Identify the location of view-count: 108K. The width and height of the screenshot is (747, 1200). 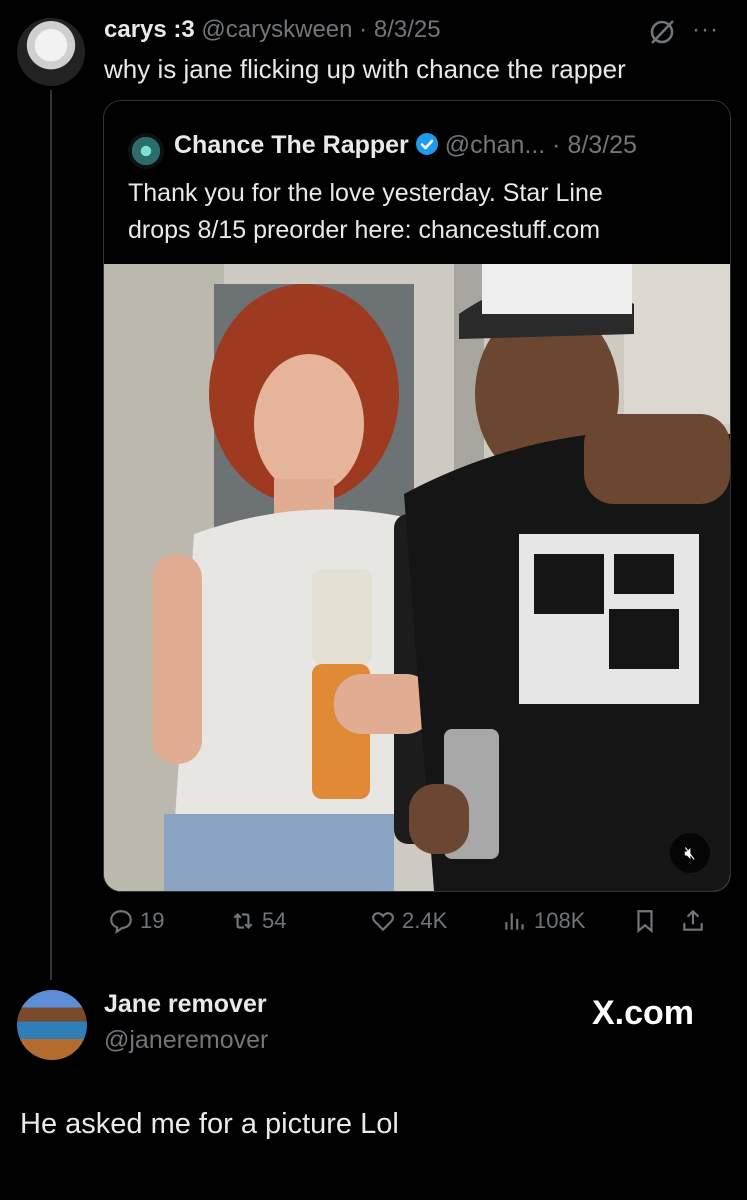
(560, 920).